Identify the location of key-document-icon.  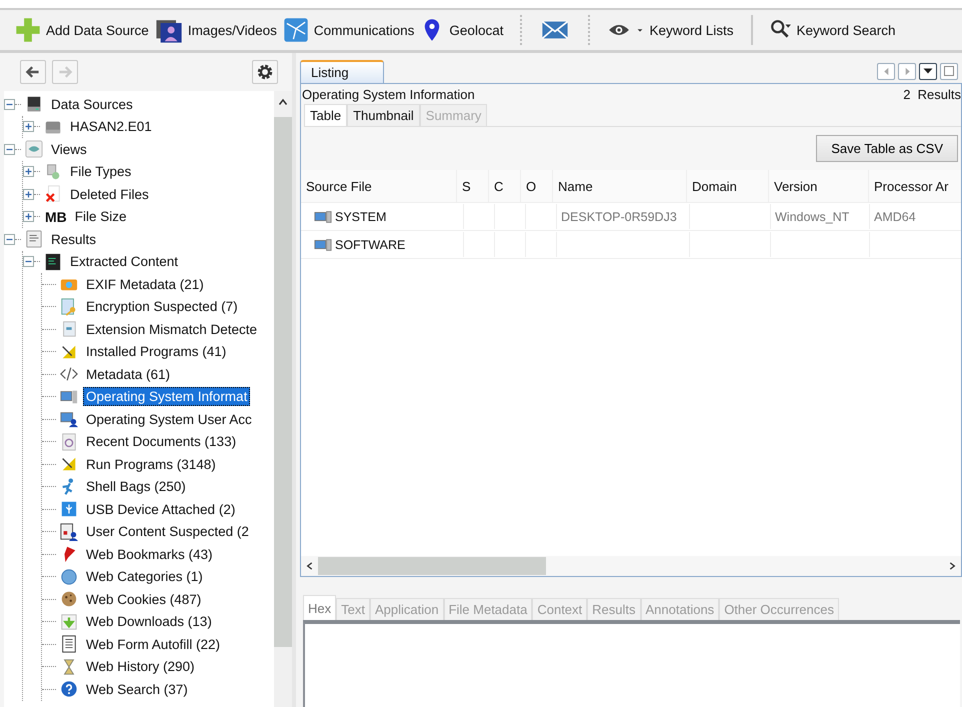
(69, 307).